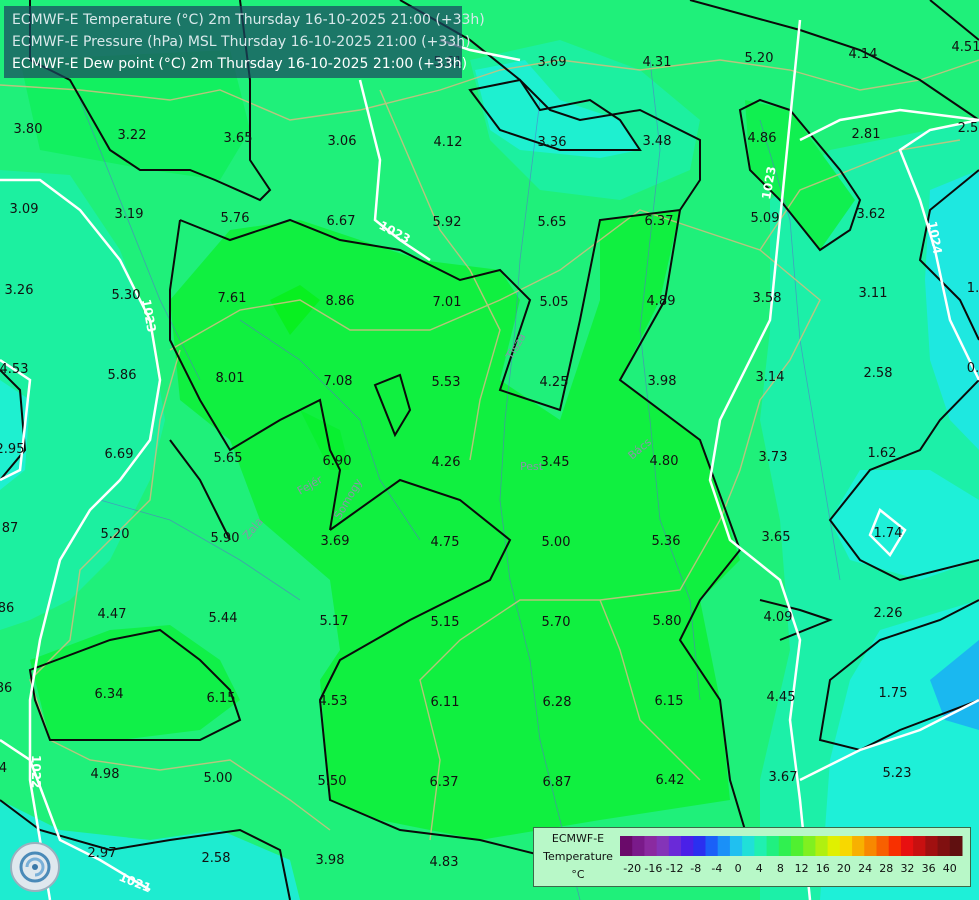 Image resolution: width=979 pixels, height=900 pixels. I want to click on value-label: 3.14, so click(770, 377).